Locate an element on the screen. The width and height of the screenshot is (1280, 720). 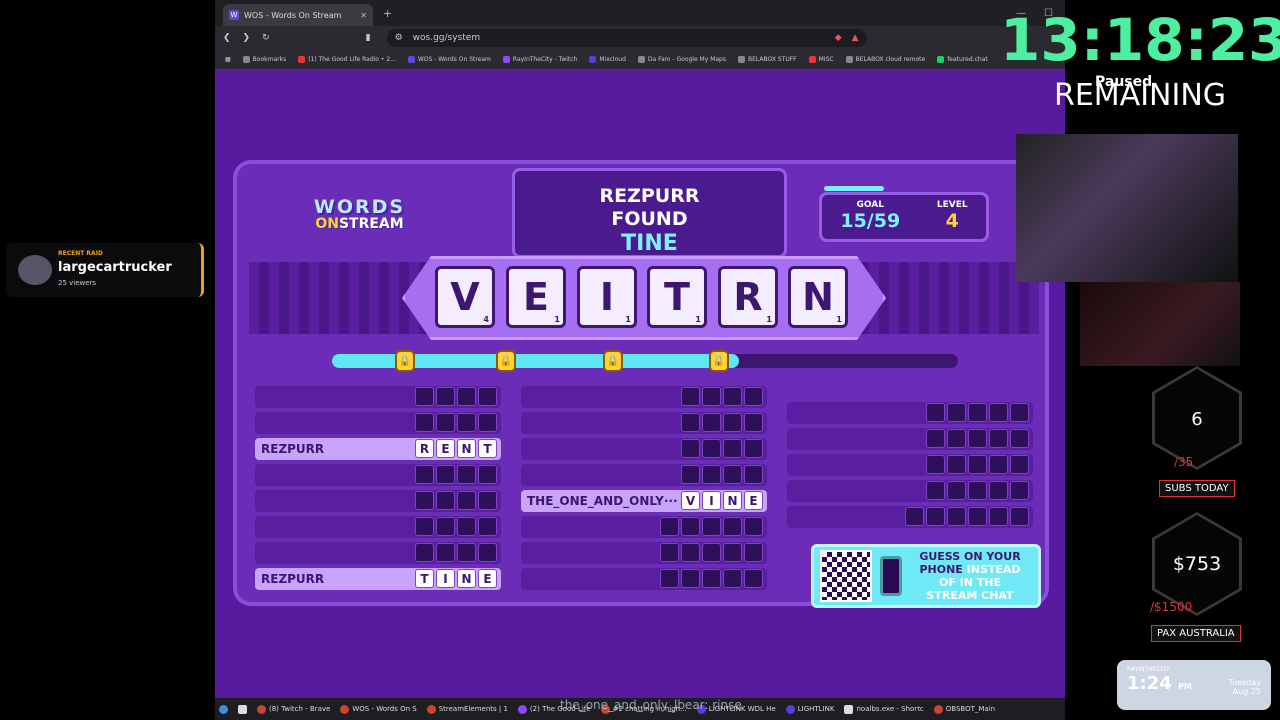
reload-button: ↻ is located at coordinates (266, 38).